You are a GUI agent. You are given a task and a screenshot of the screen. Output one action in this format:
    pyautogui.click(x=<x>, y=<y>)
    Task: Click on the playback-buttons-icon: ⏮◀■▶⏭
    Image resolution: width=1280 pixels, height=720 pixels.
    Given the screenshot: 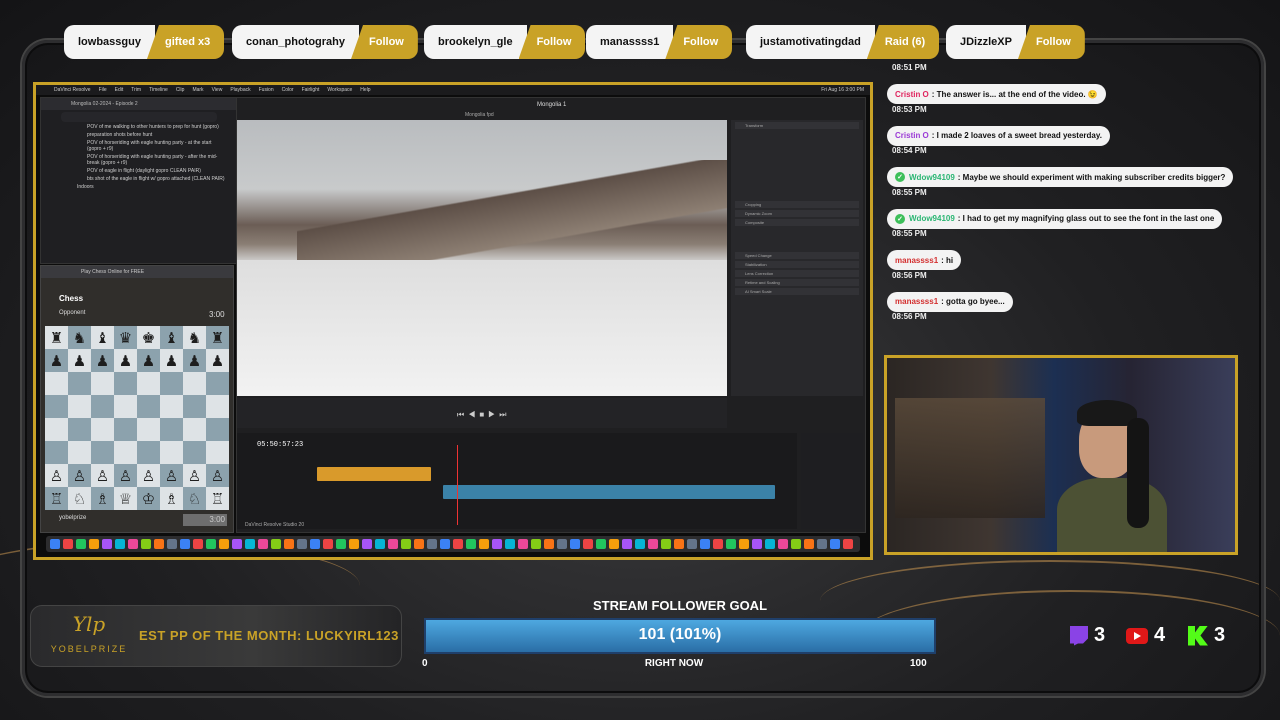 What is the action you would take?
    pyautogui.click(x=484, y=415)
    